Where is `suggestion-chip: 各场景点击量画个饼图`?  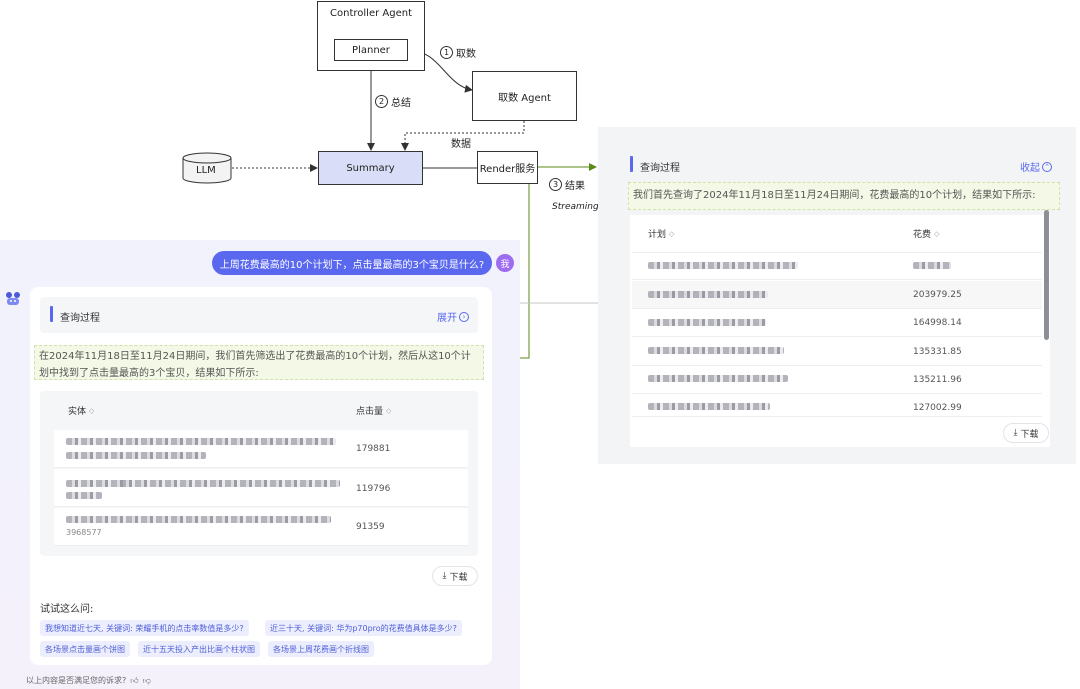 suggestion-chip: 各场景点击量画个饼图 is located at coordinates (85, 649).